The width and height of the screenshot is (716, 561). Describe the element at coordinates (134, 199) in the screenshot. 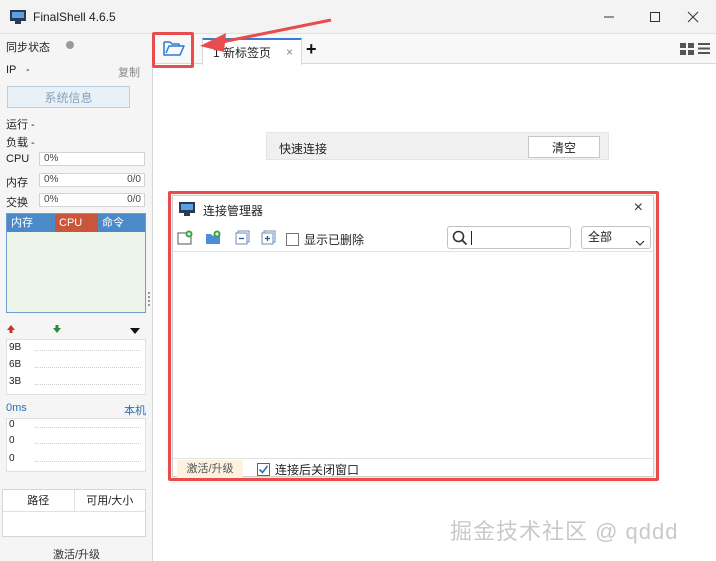

I see `swap-usage-ratio: 0/0` at that location.